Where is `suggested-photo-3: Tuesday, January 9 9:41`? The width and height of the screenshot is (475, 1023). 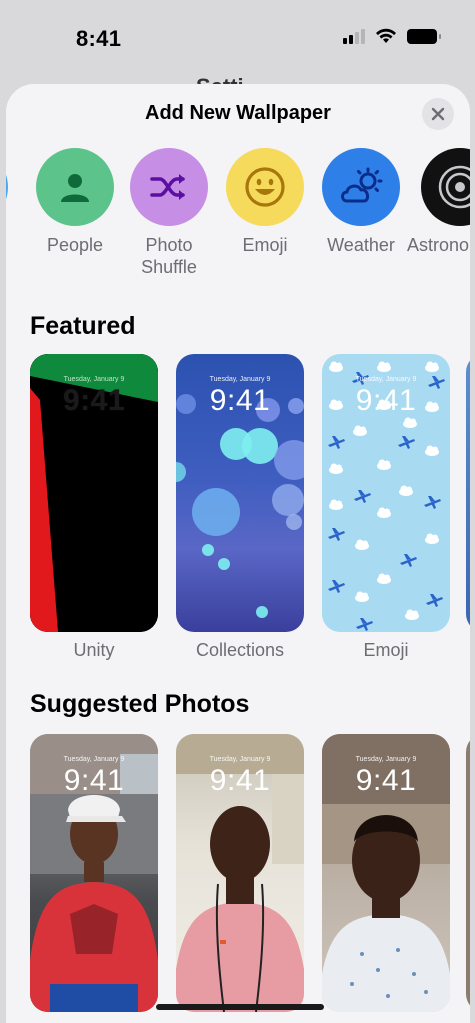
suggested-photo-3: Tuesday, January 9 9:41 is located at coordinates (386, 873).